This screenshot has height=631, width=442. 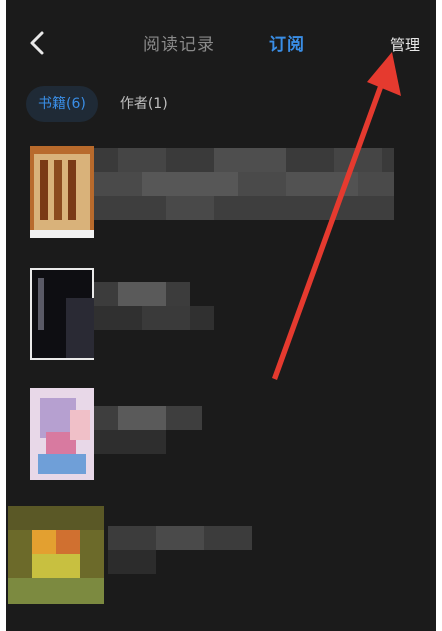 I want to click on tab-subscriptions: 订阅, so click(x=287, y=42).